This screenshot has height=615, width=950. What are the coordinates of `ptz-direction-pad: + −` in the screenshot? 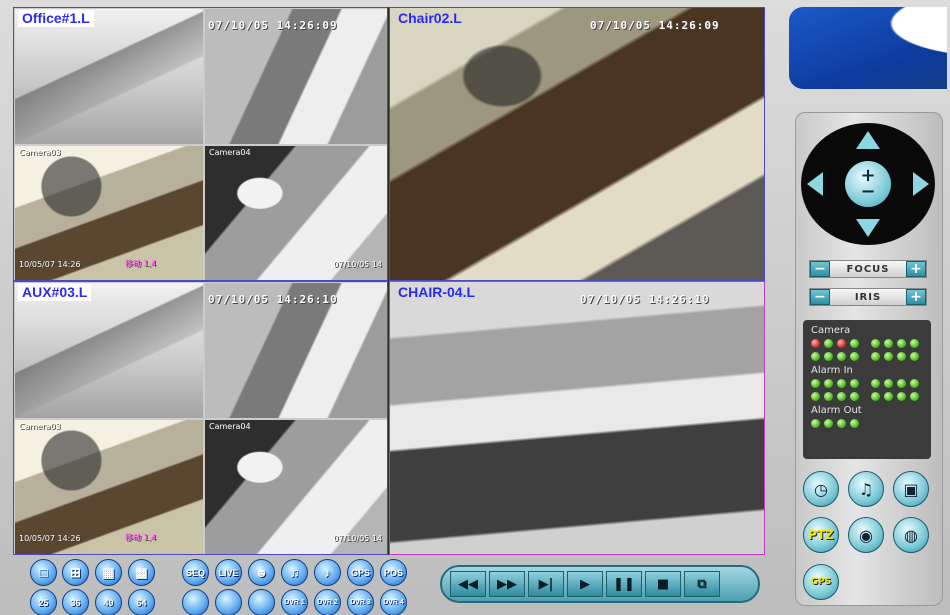 It's located at (868, 184).